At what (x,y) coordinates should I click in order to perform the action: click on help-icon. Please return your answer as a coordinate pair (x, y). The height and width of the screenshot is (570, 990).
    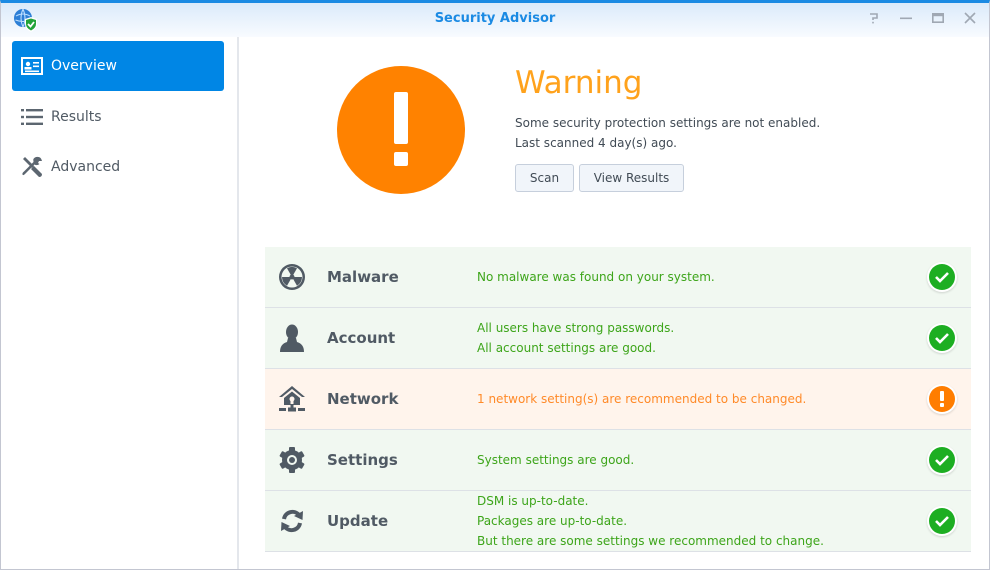
    Looking at the image, I should click on (874, 18).